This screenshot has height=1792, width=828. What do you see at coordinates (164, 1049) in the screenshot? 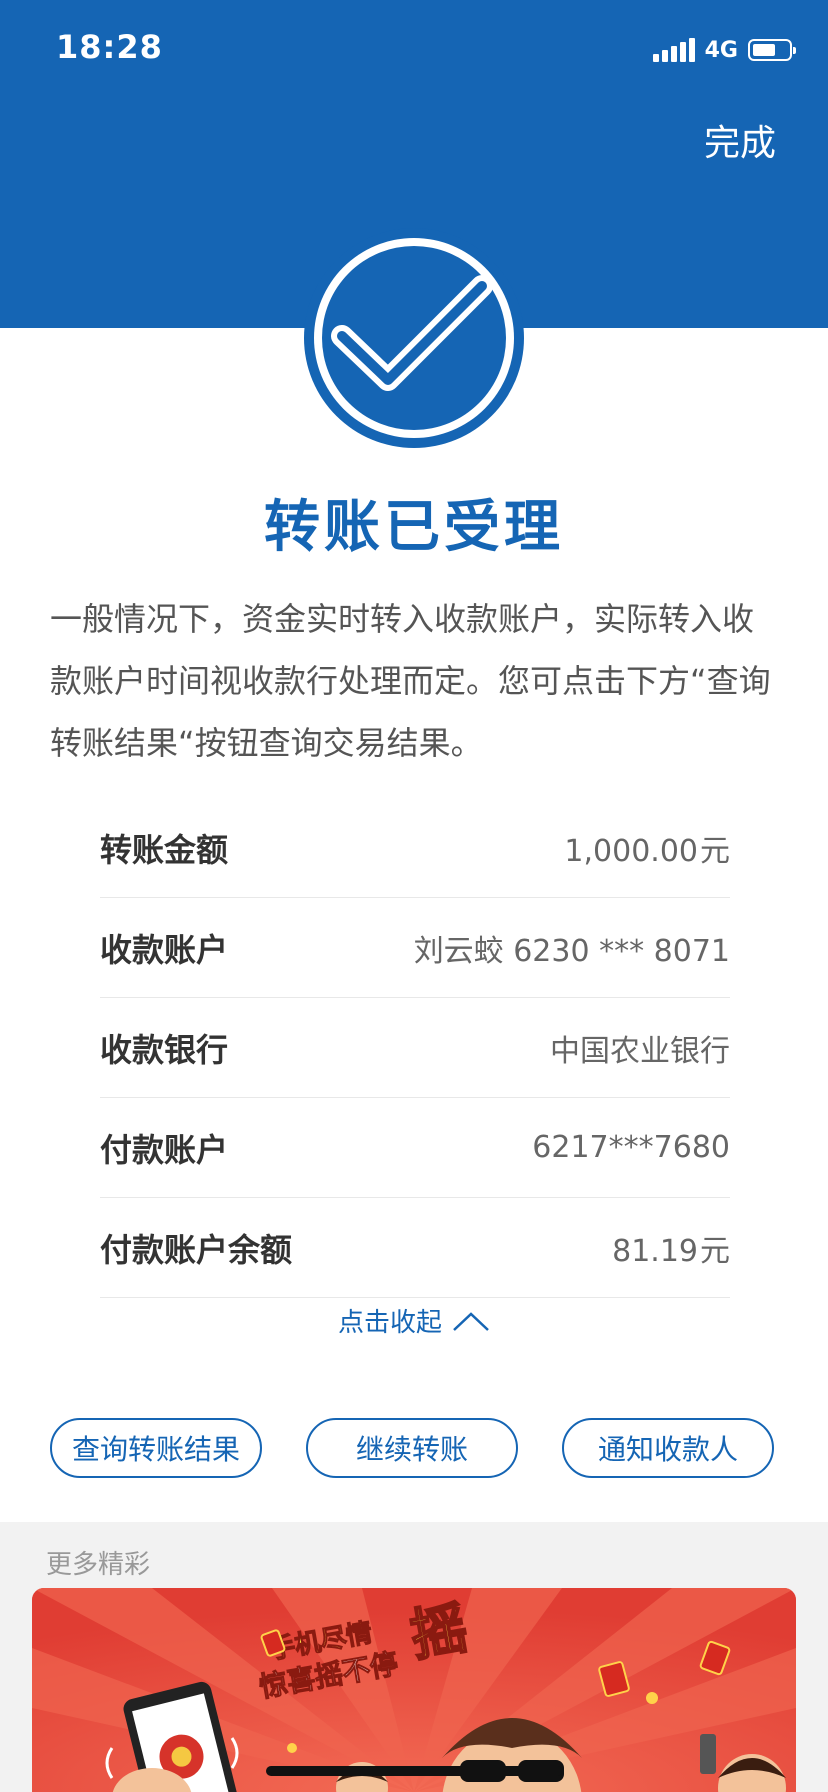
I see `detail-label: 收款银行` at bounding box center [164, 1049].